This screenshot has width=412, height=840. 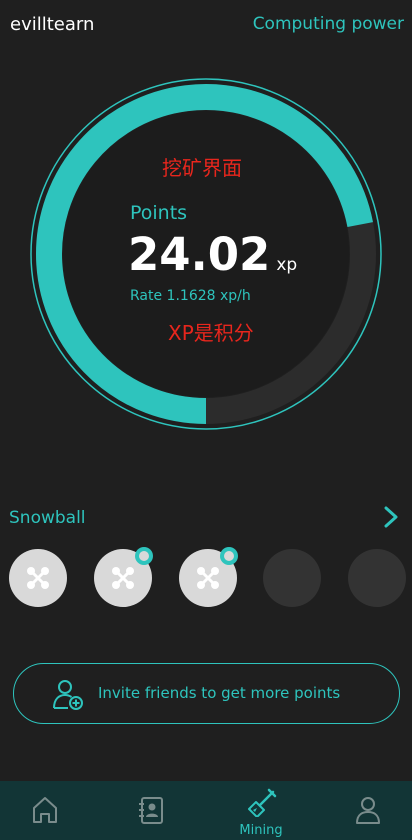 I want to click on contacts-icon, so click(x=151, y=810).